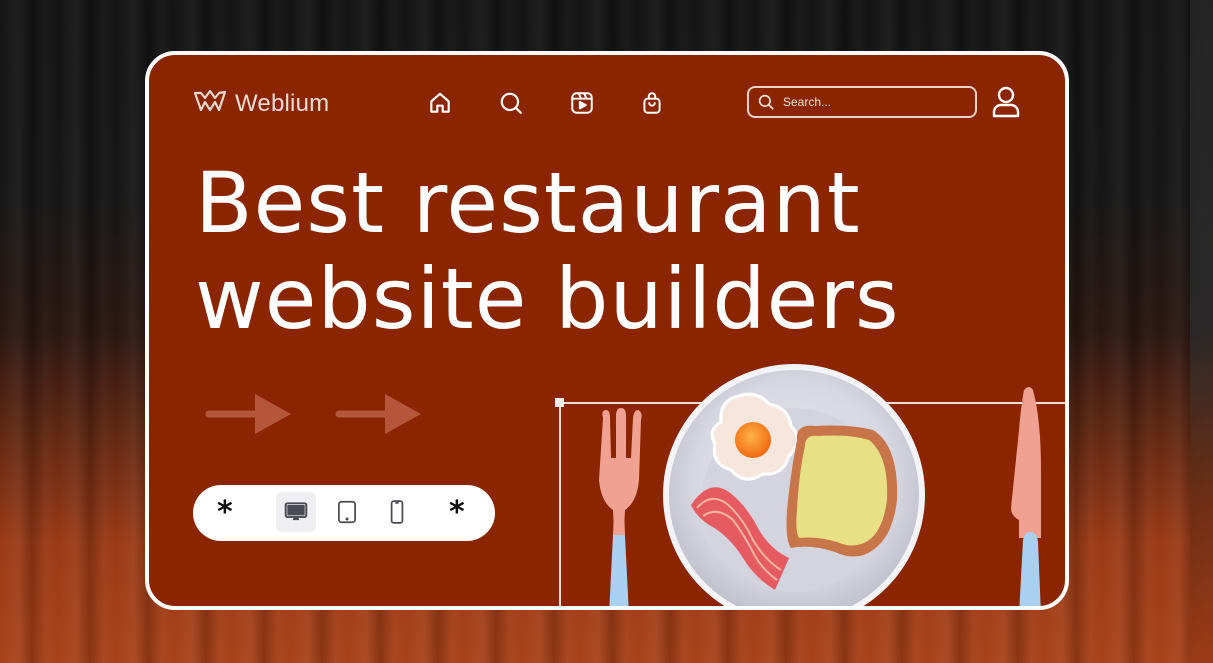 This screenshot has height=663, width=1213. I want to click on nav-search, so click(511, 103).